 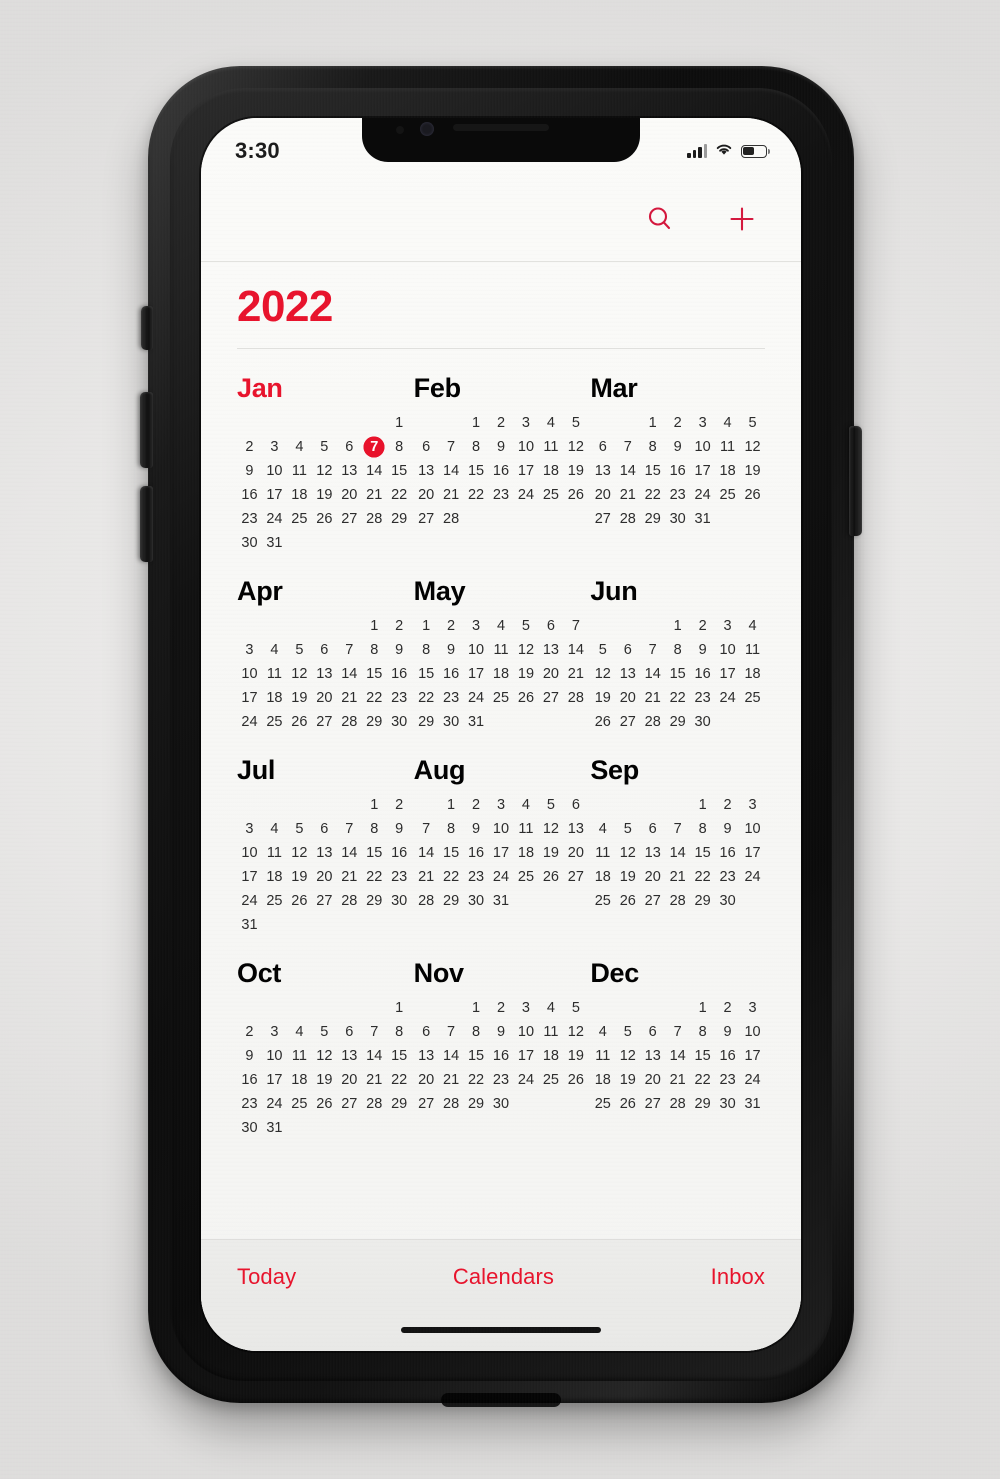 What do you see at coordinates (146, 430) in the screenshot?
I see `volume-up-button` at bounding box center [146, 430].